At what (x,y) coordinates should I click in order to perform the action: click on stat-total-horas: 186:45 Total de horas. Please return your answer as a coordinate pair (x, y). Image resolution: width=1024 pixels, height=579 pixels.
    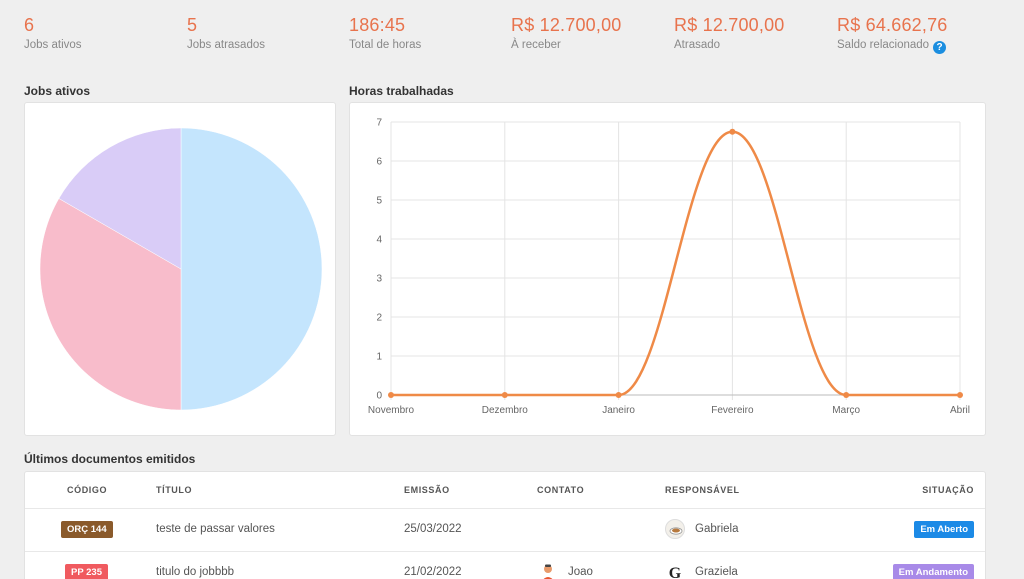
    Looking at the image, I should click on (385, 33).